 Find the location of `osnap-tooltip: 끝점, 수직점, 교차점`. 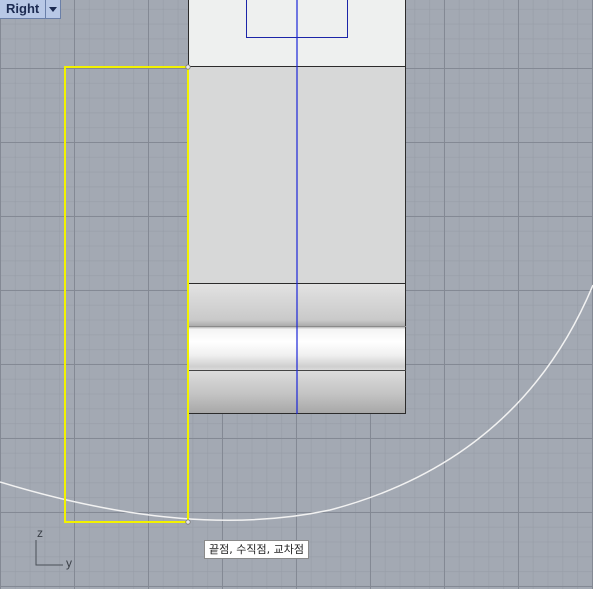

osnap-tooltip: 끝점, 수직점, 교차점 is located at coordinates (256, 549).